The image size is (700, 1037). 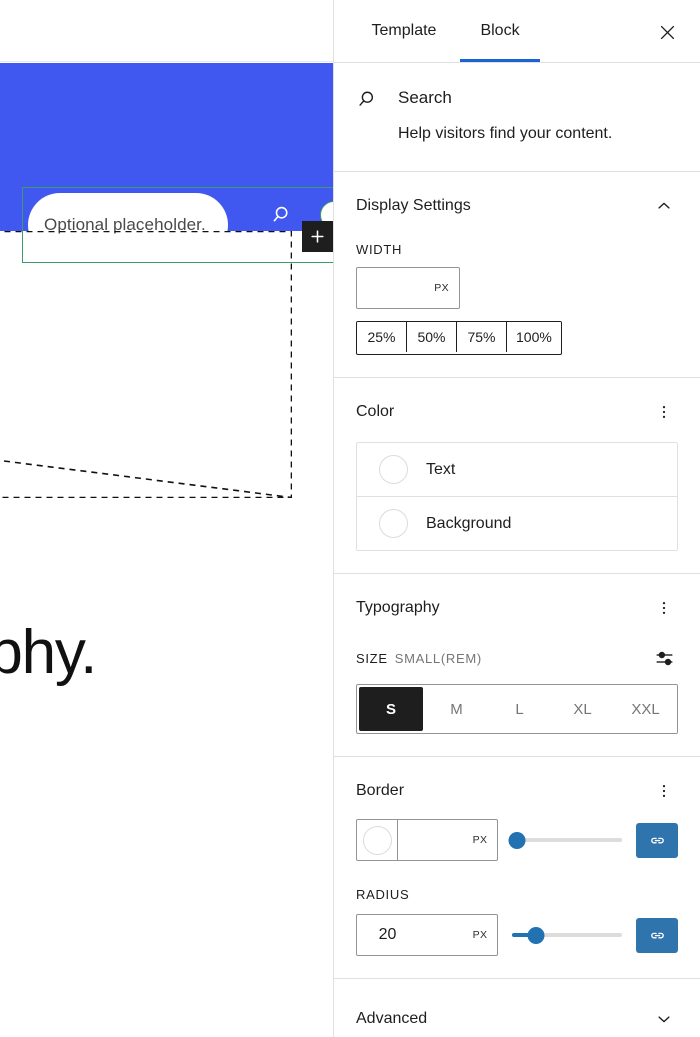 What do you see at coordinates (404, 31) in the screenshot?
I see `tab-template: Template` at bounding box center [404, 31].